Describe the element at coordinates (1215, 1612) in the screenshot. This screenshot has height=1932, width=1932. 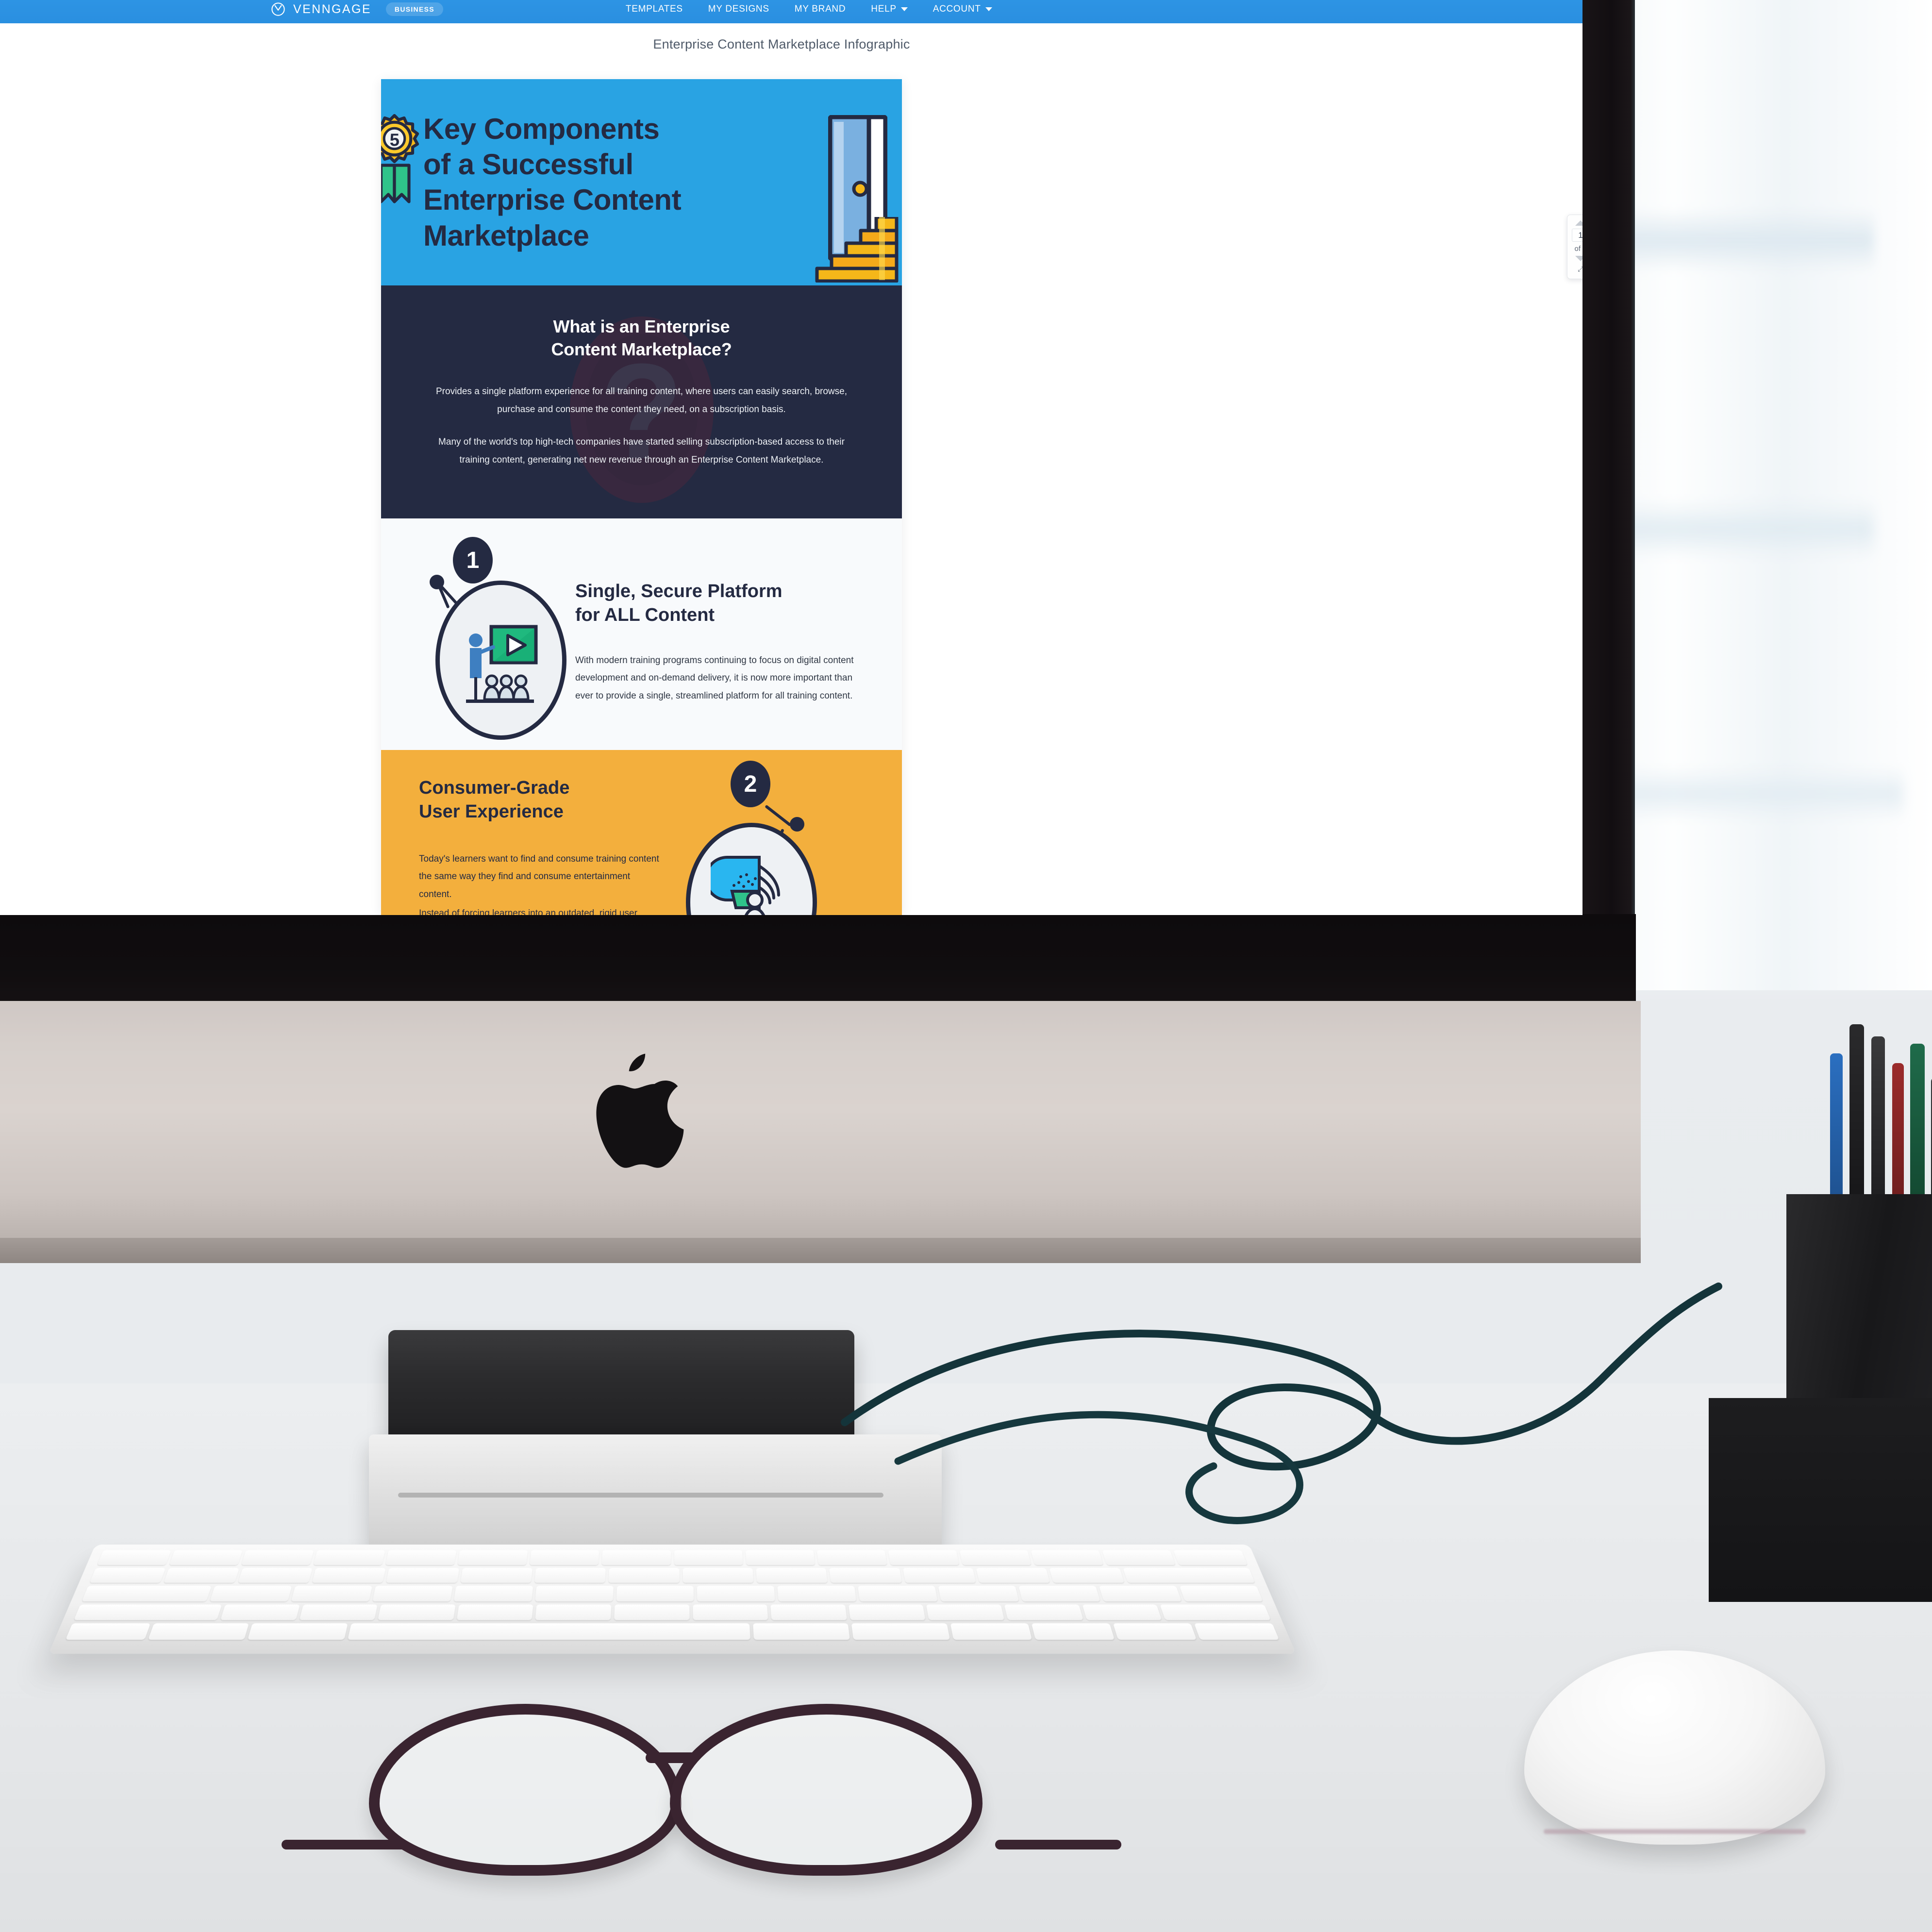
I see `key-return` at that location.